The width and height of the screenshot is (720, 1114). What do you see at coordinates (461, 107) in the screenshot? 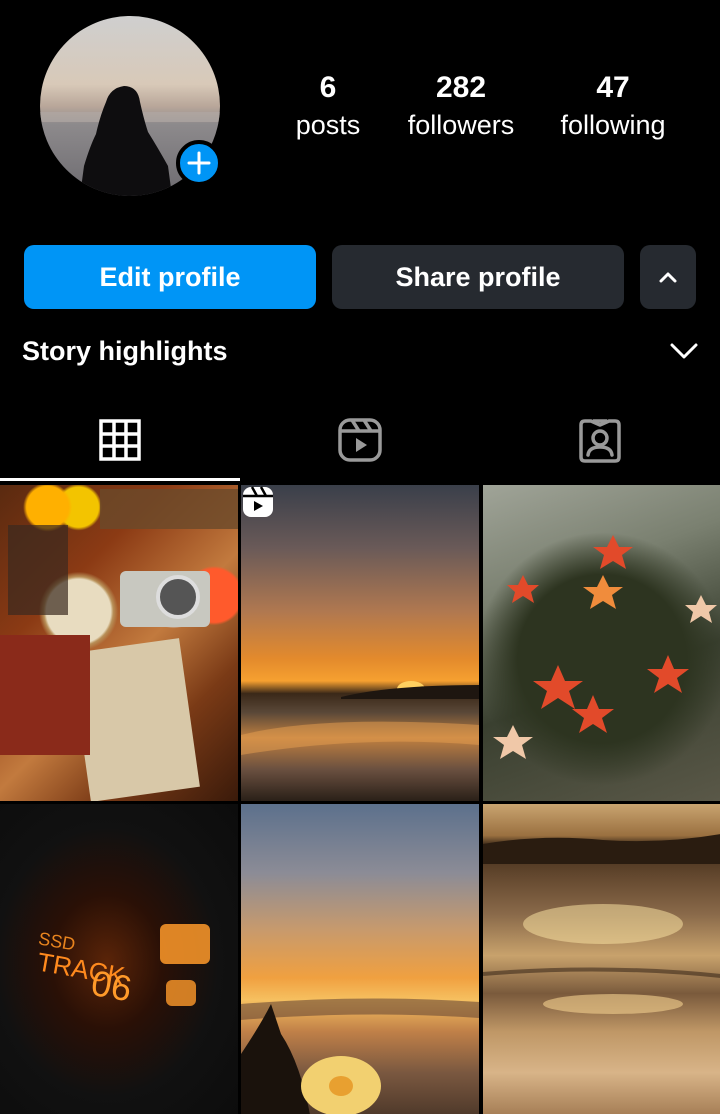
I see `stat-followers: 282 followers` at bounding box center [461, 107].